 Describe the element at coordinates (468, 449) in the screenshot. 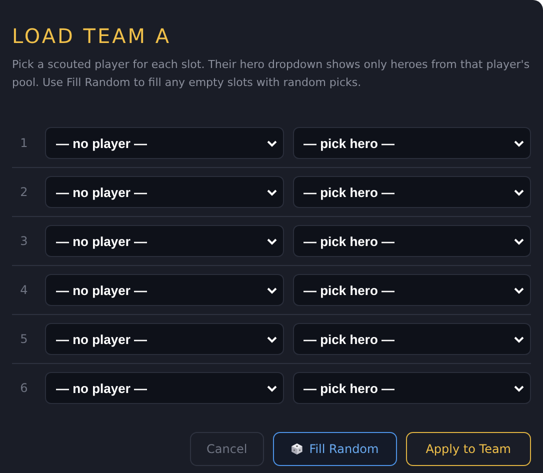

I see `apply-button: Apply to Team` at that location.